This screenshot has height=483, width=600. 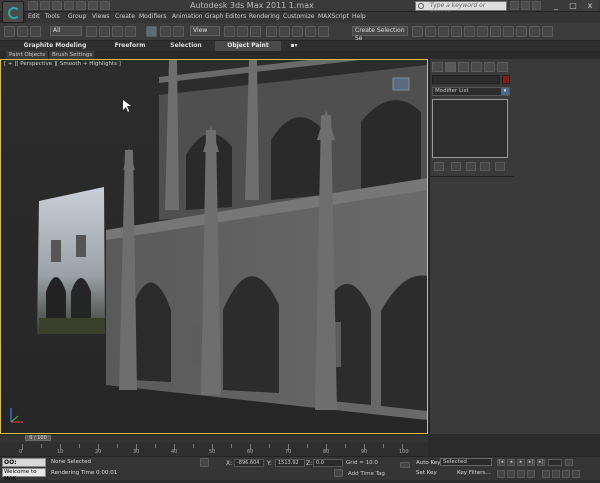 I want to click on orbit-icon, so click(x=566, y=474).